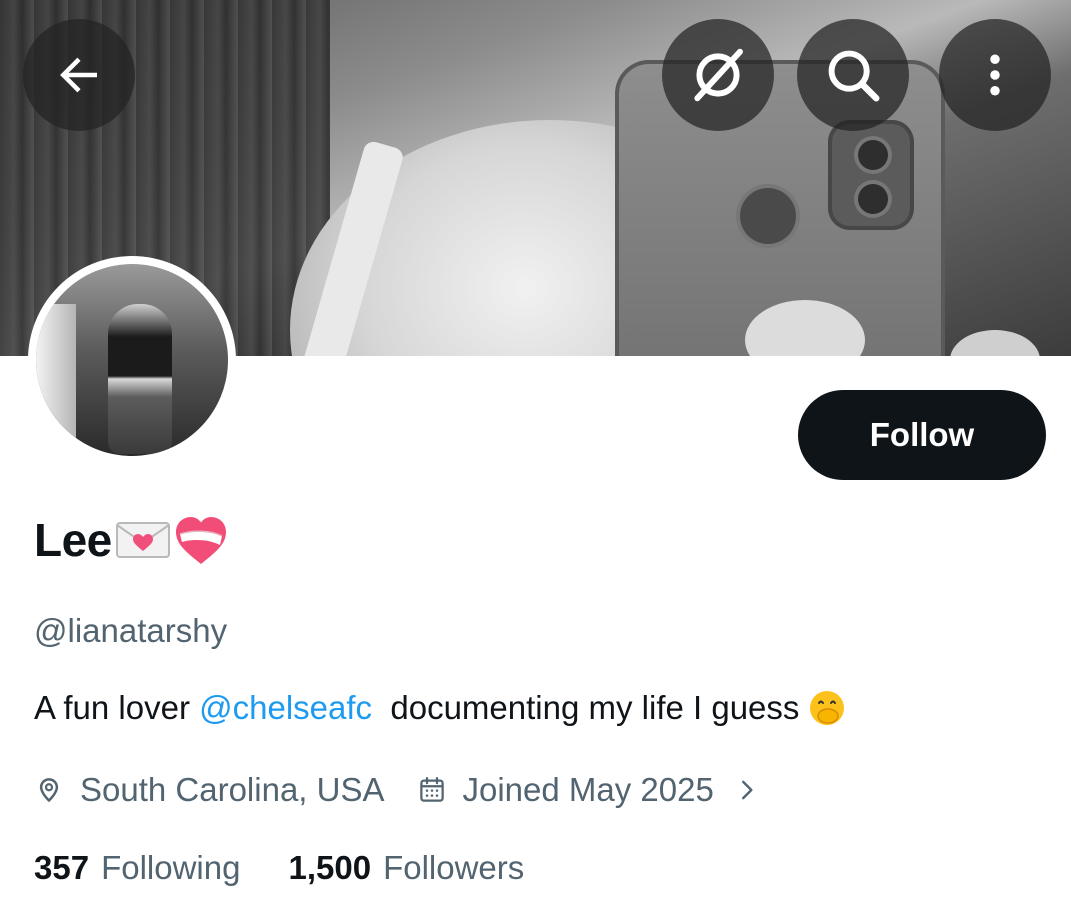  Describe the element at coordinates (171, 867) in the screenshot. I see `following-label: Following` at that location.